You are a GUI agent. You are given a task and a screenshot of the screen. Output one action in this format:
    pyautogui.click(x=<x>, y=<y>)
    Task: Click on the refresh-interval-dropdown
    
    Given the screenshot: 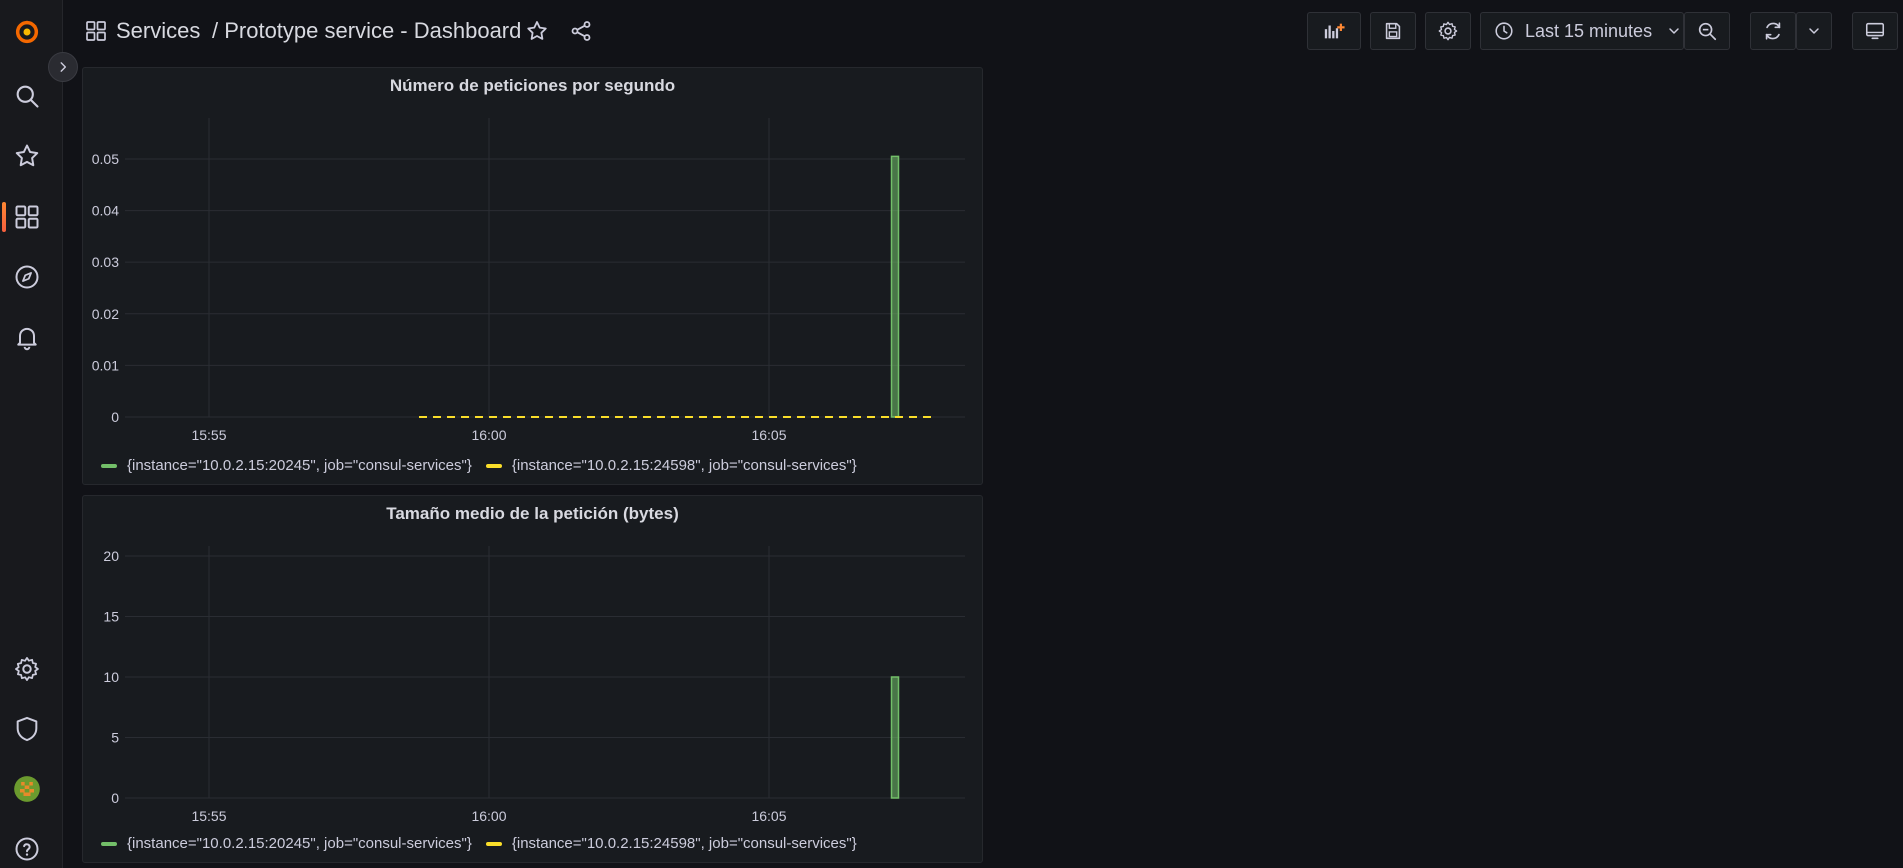 What is the action you would take?
    pyautogui.click(x=1814, y=31)
    